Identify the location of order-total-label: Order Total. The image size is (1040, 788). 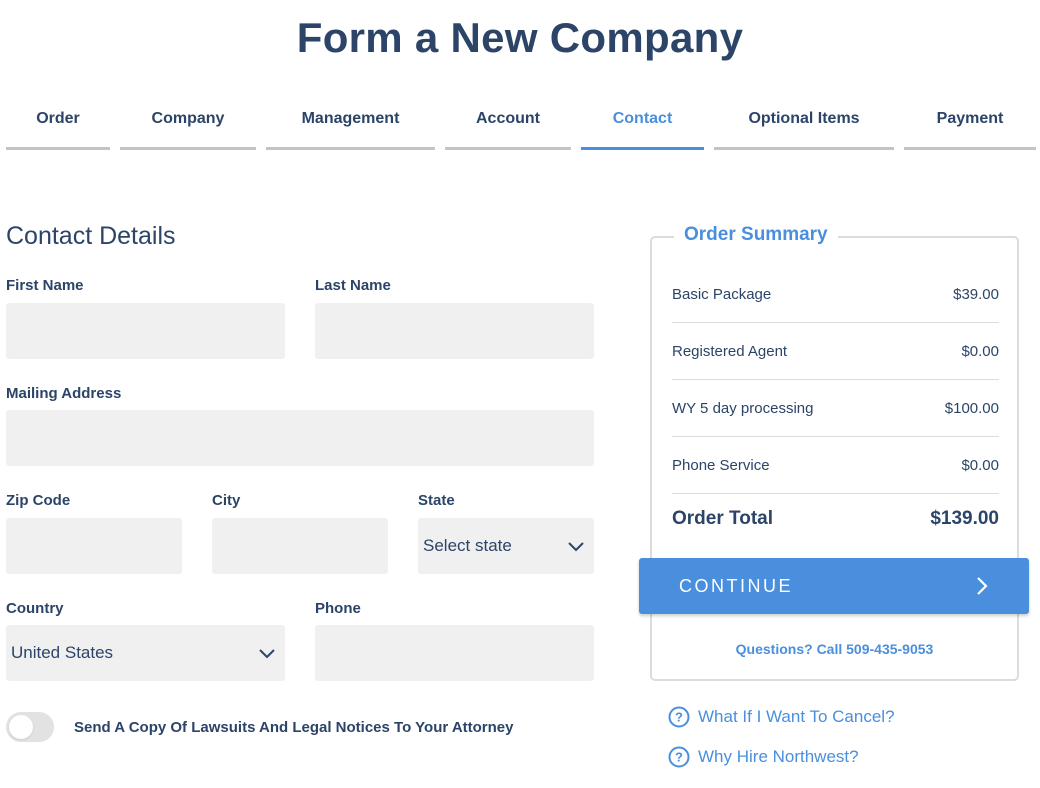
(722, 518).